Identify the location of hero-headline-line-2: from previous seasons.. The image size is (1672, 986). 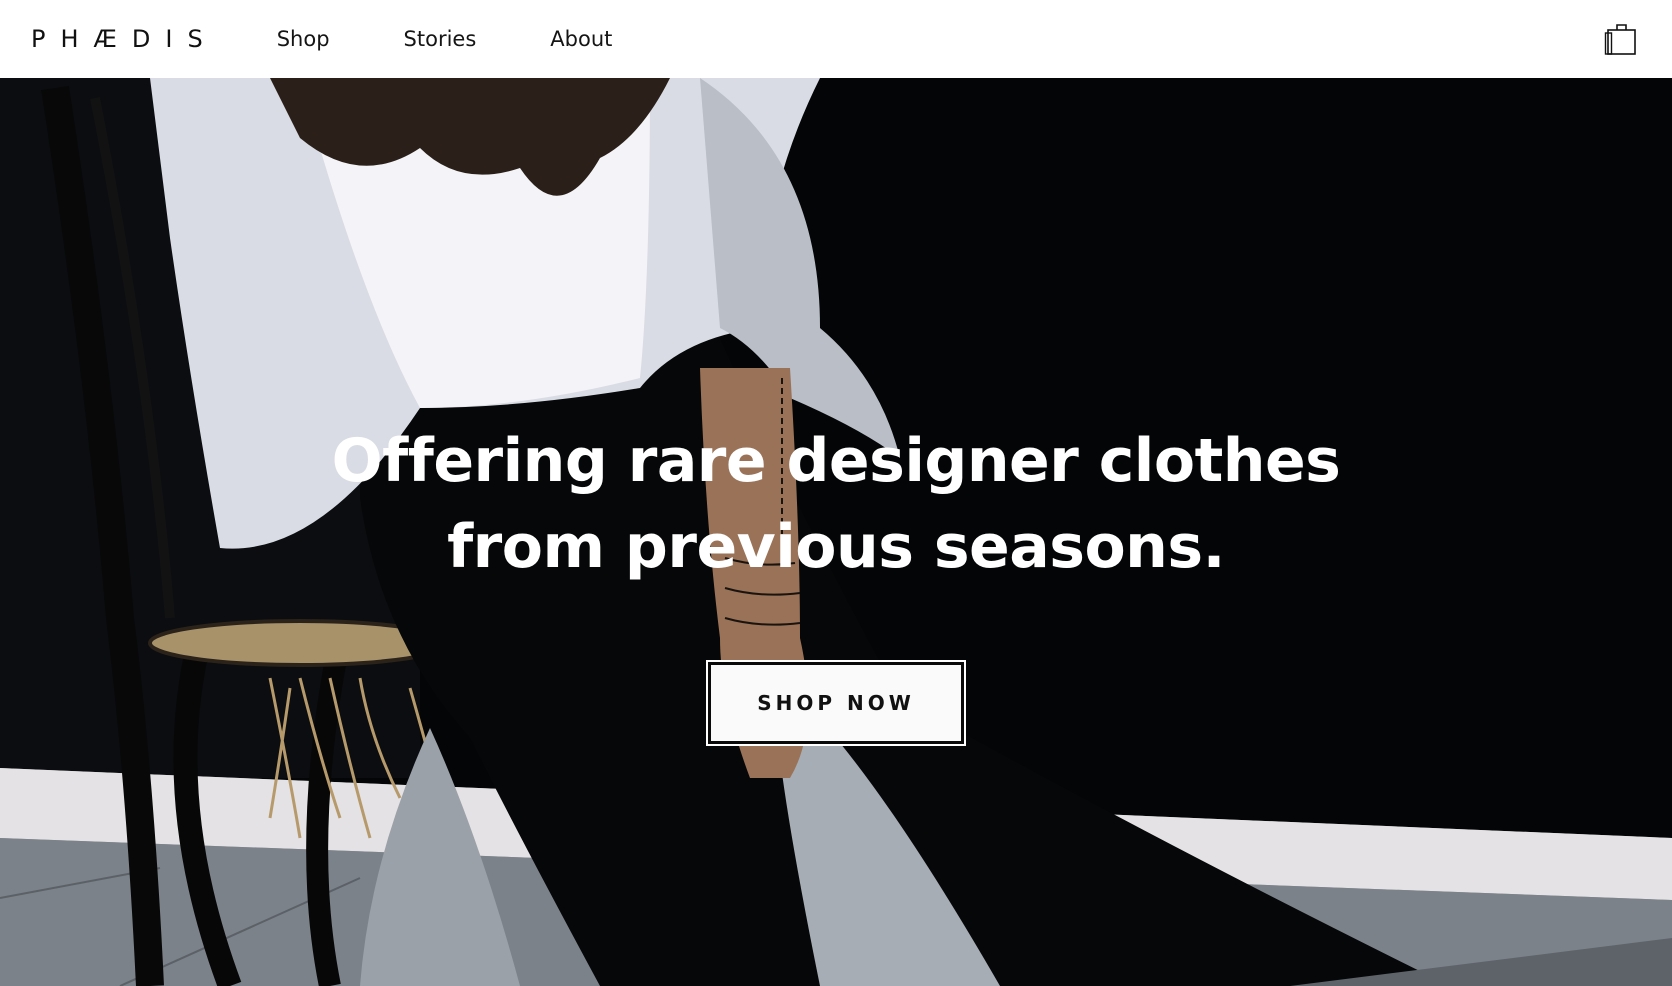
(836, 547).